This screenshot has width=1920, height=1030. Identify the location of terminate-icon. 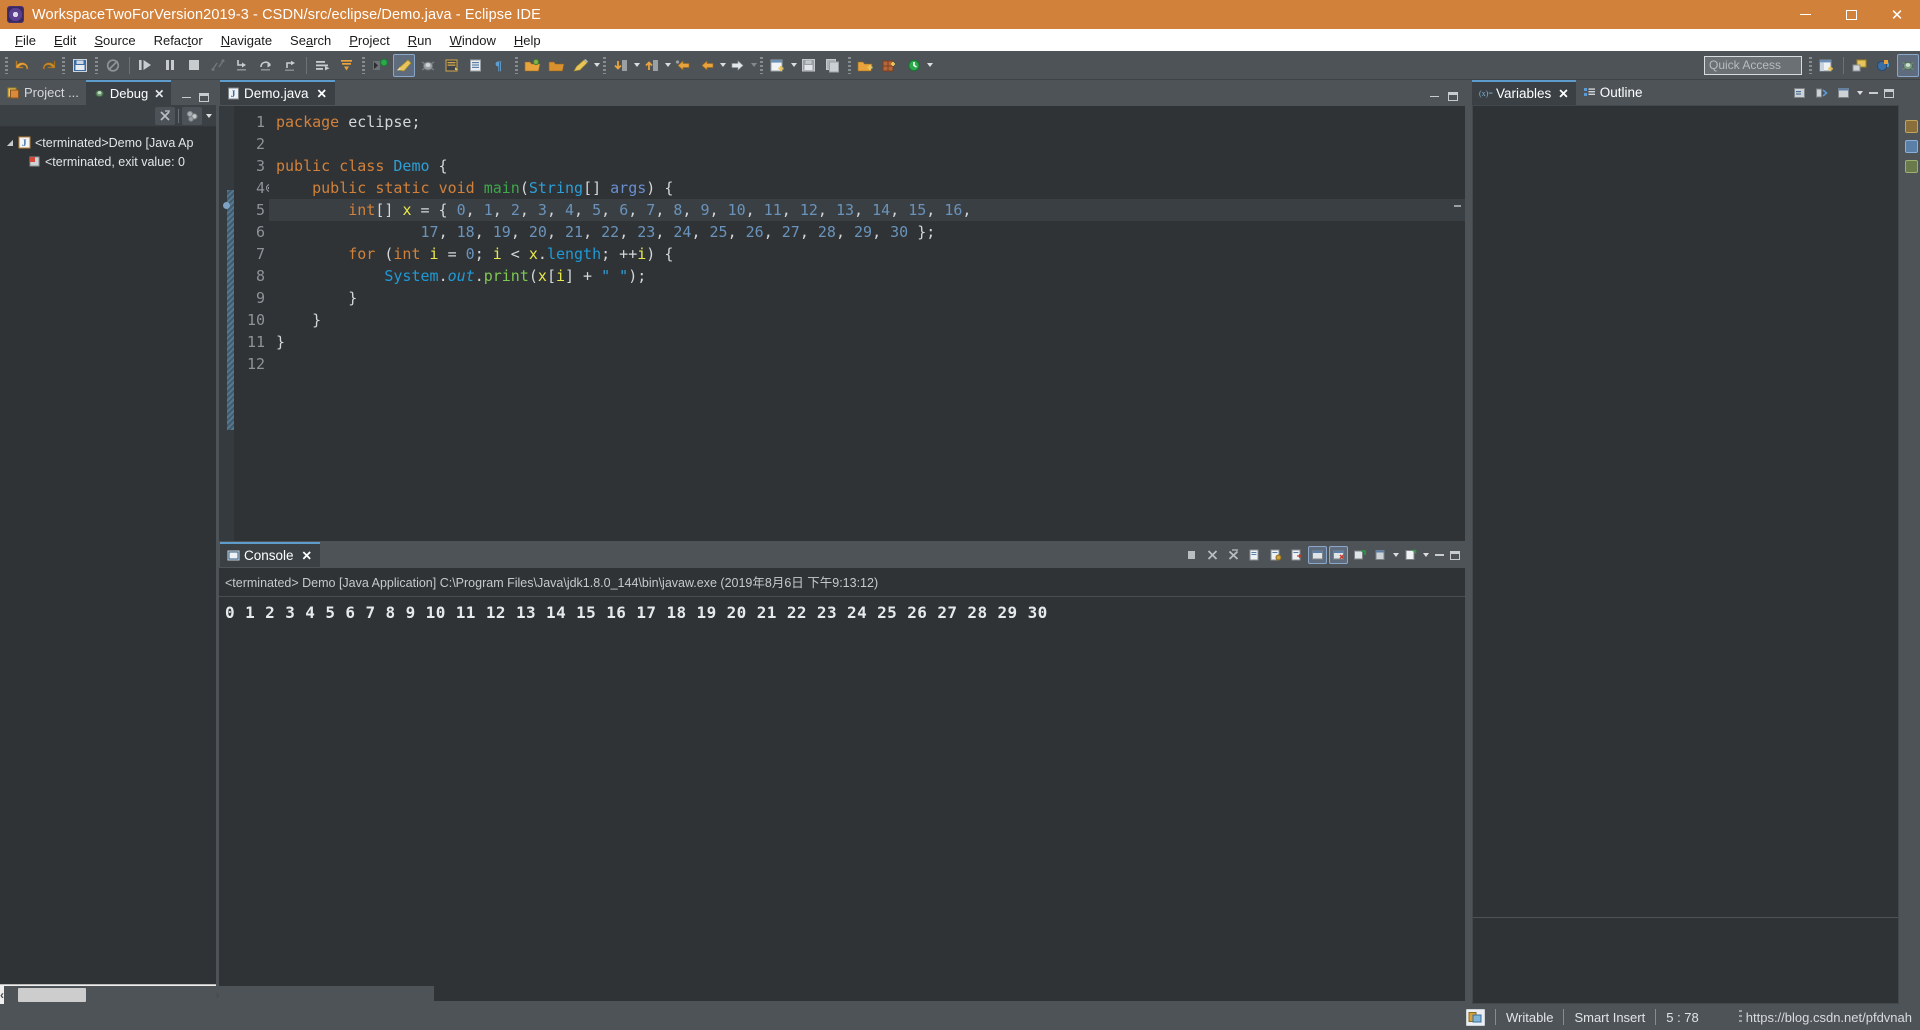
(1191, 555).